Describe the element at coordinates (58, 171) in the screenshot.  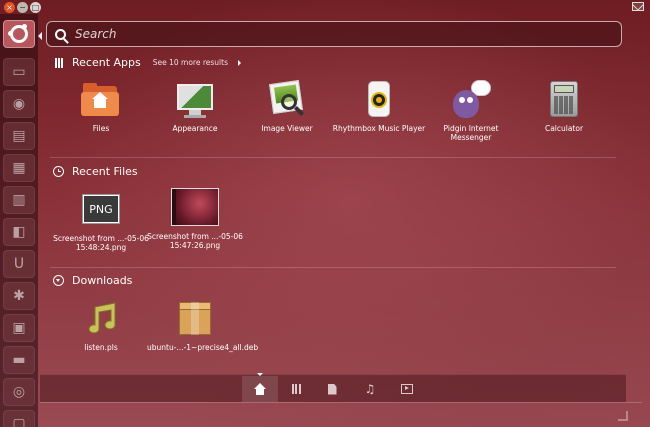
I see `clock-icon` at that location.